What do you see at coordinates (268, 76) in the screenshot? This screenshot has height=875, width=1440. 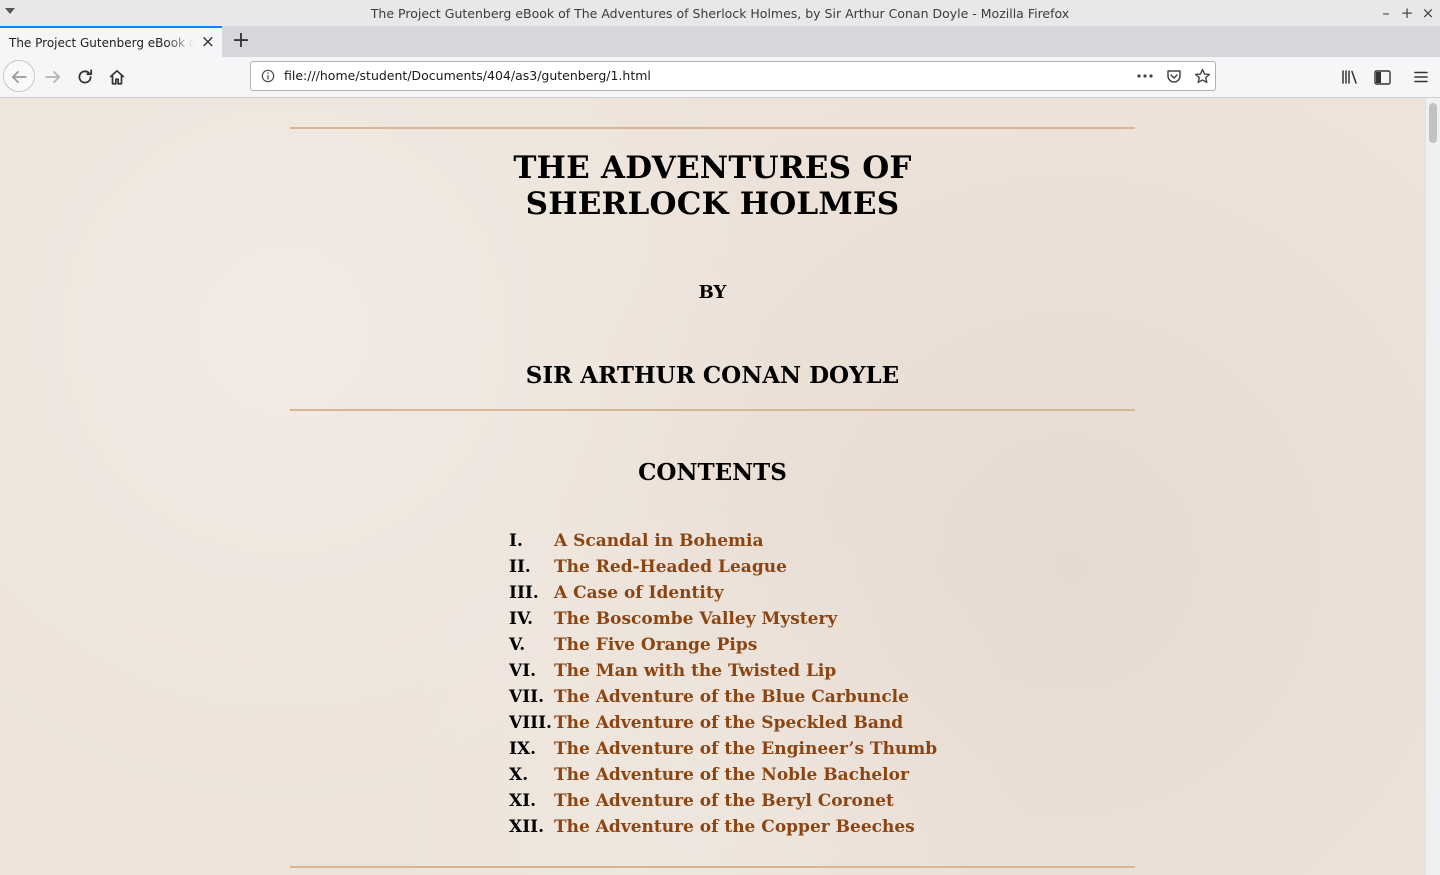 I see `site-info-icon` at bounding box center [268, 76].